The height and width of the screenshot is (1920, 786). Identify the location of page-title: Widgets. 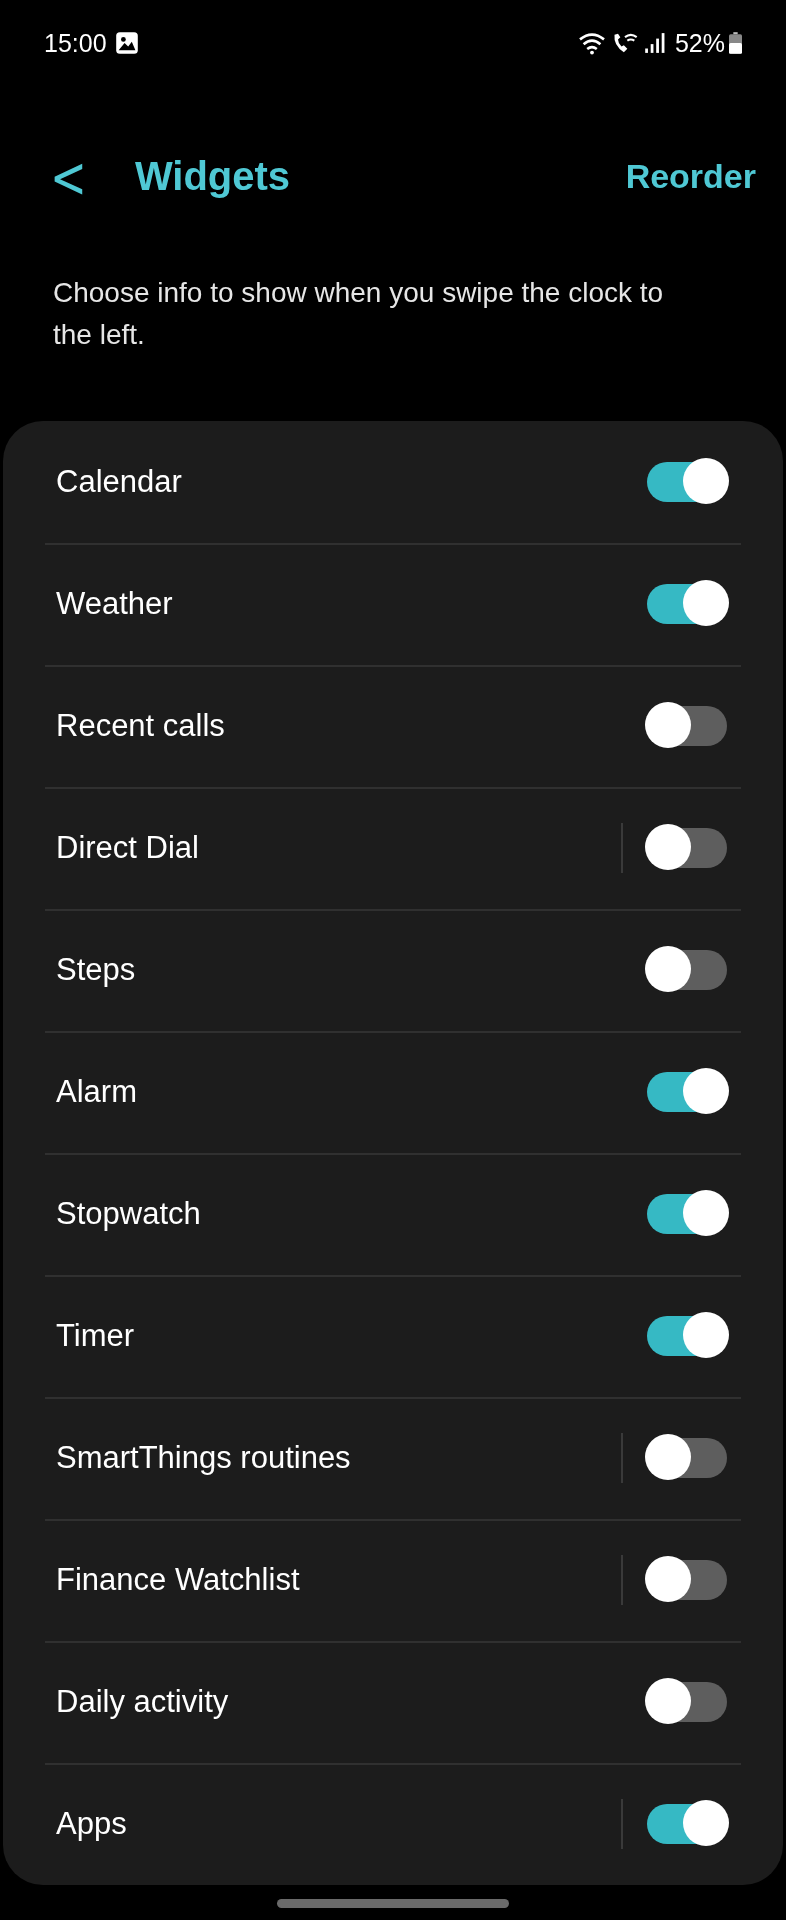
(213, 176).